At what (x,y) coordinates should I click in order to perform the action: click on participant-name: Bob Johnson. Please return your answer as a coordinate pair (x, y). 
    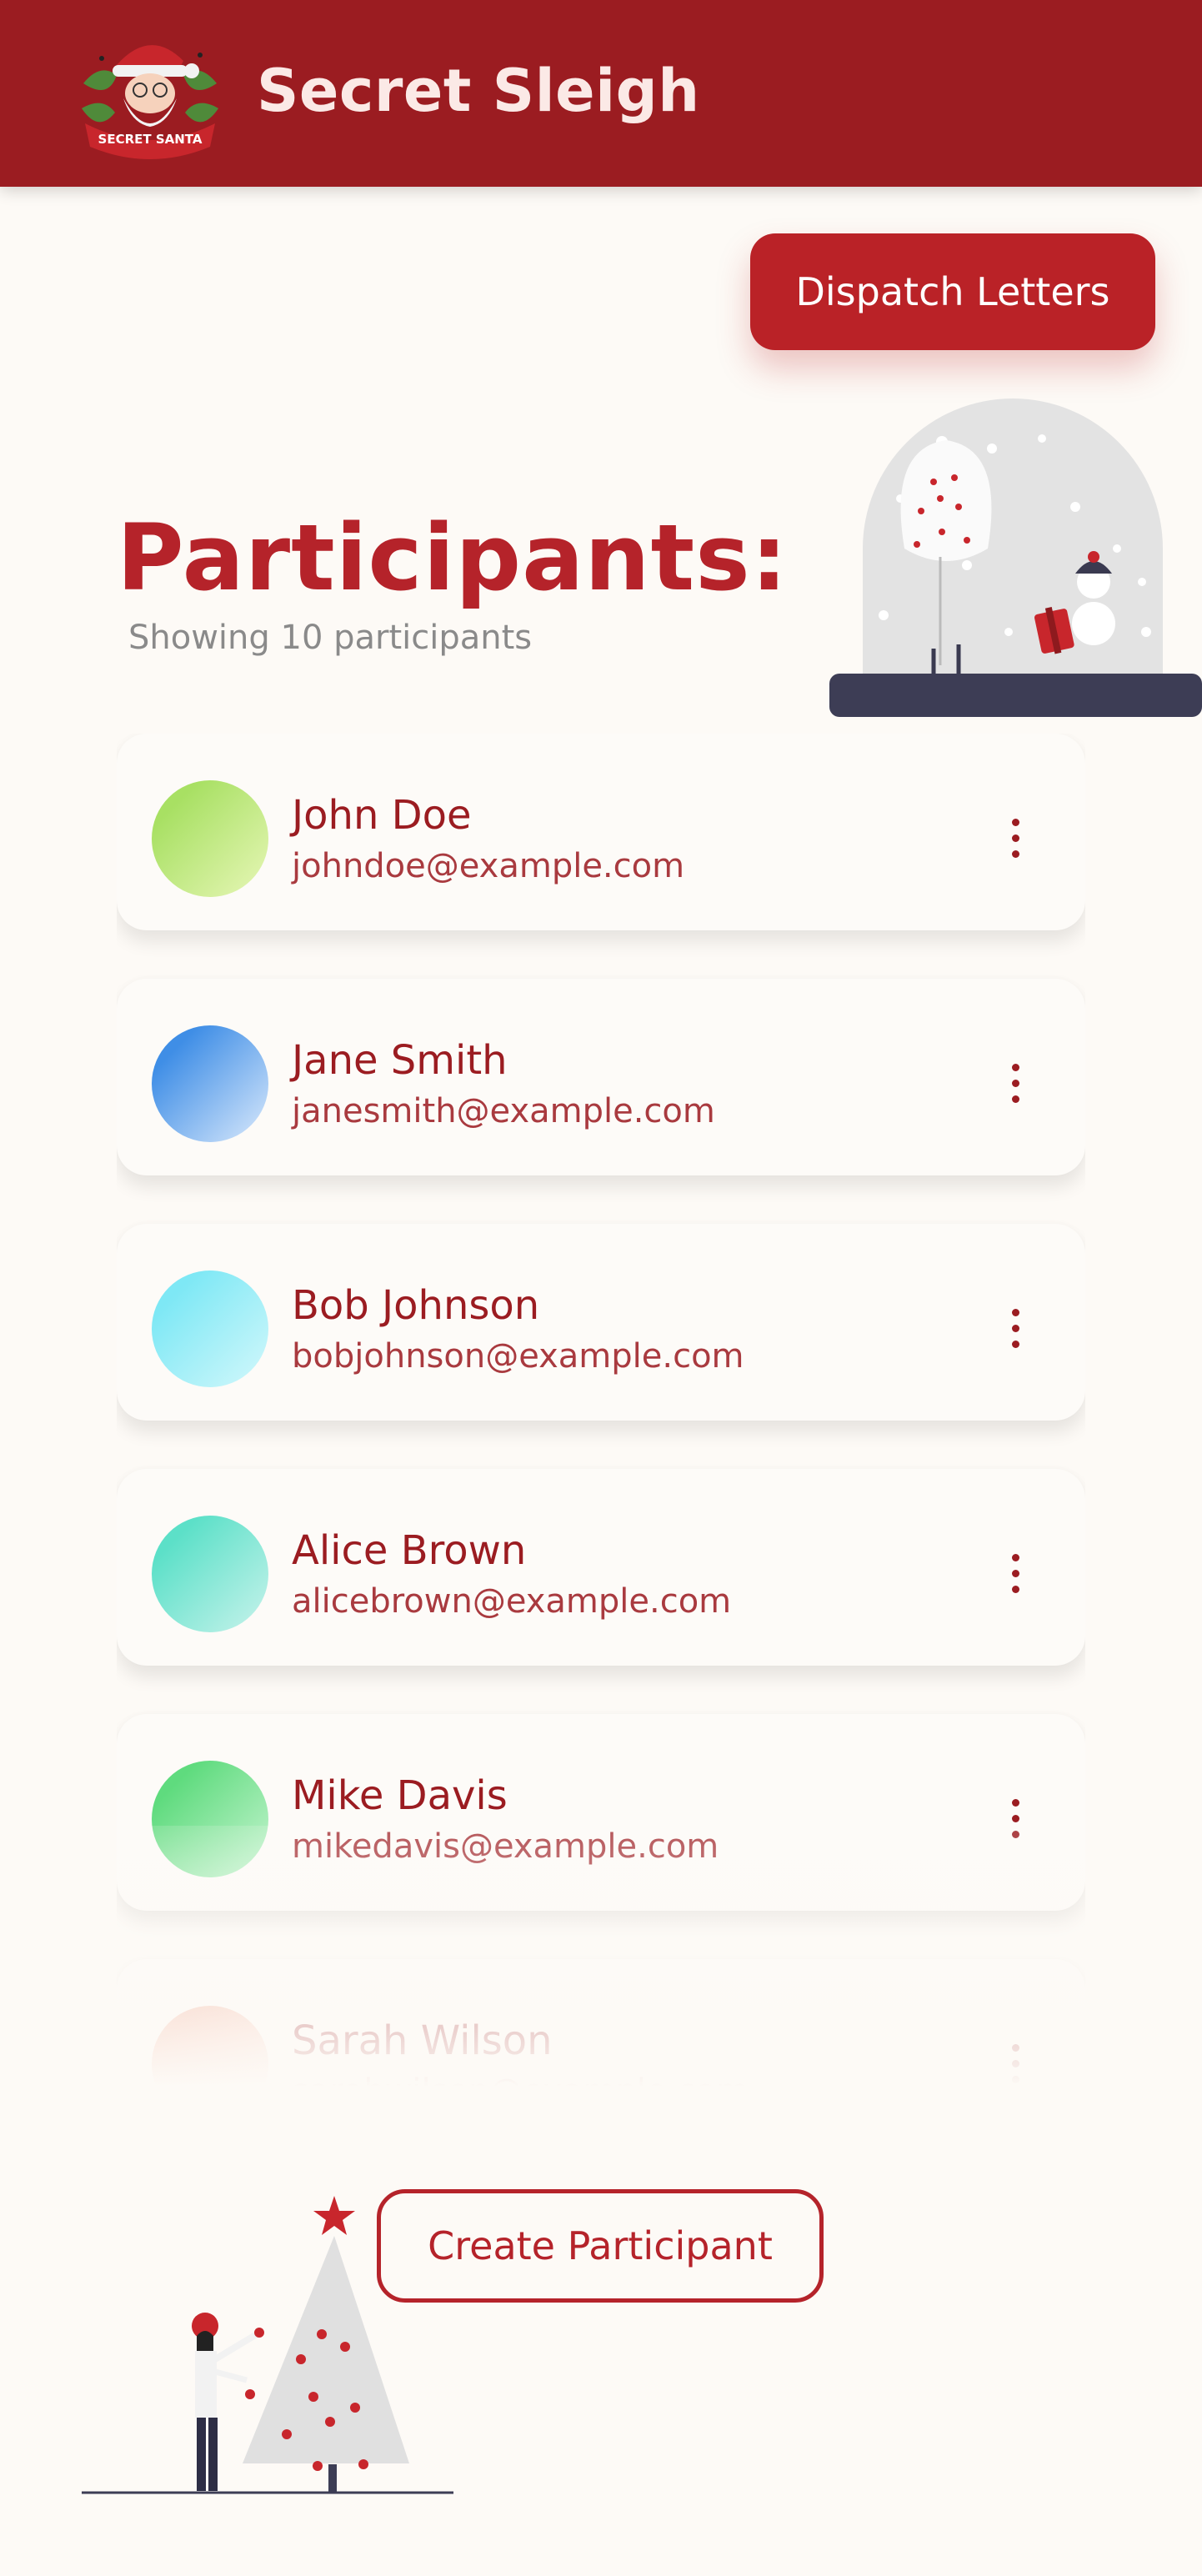
    Looking at the image, I should click on (416, 1305).